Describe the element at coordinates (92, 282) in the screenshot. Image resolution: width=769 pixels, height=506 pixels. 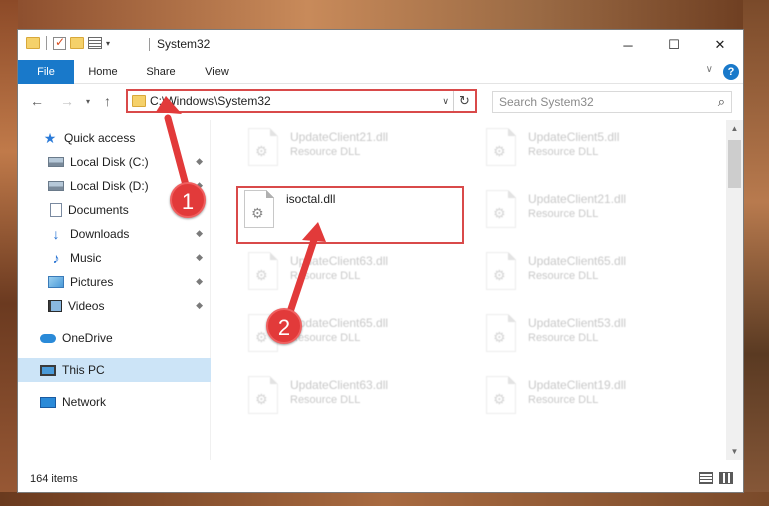
I see `sidebar-item-label: Pictures` at that location.